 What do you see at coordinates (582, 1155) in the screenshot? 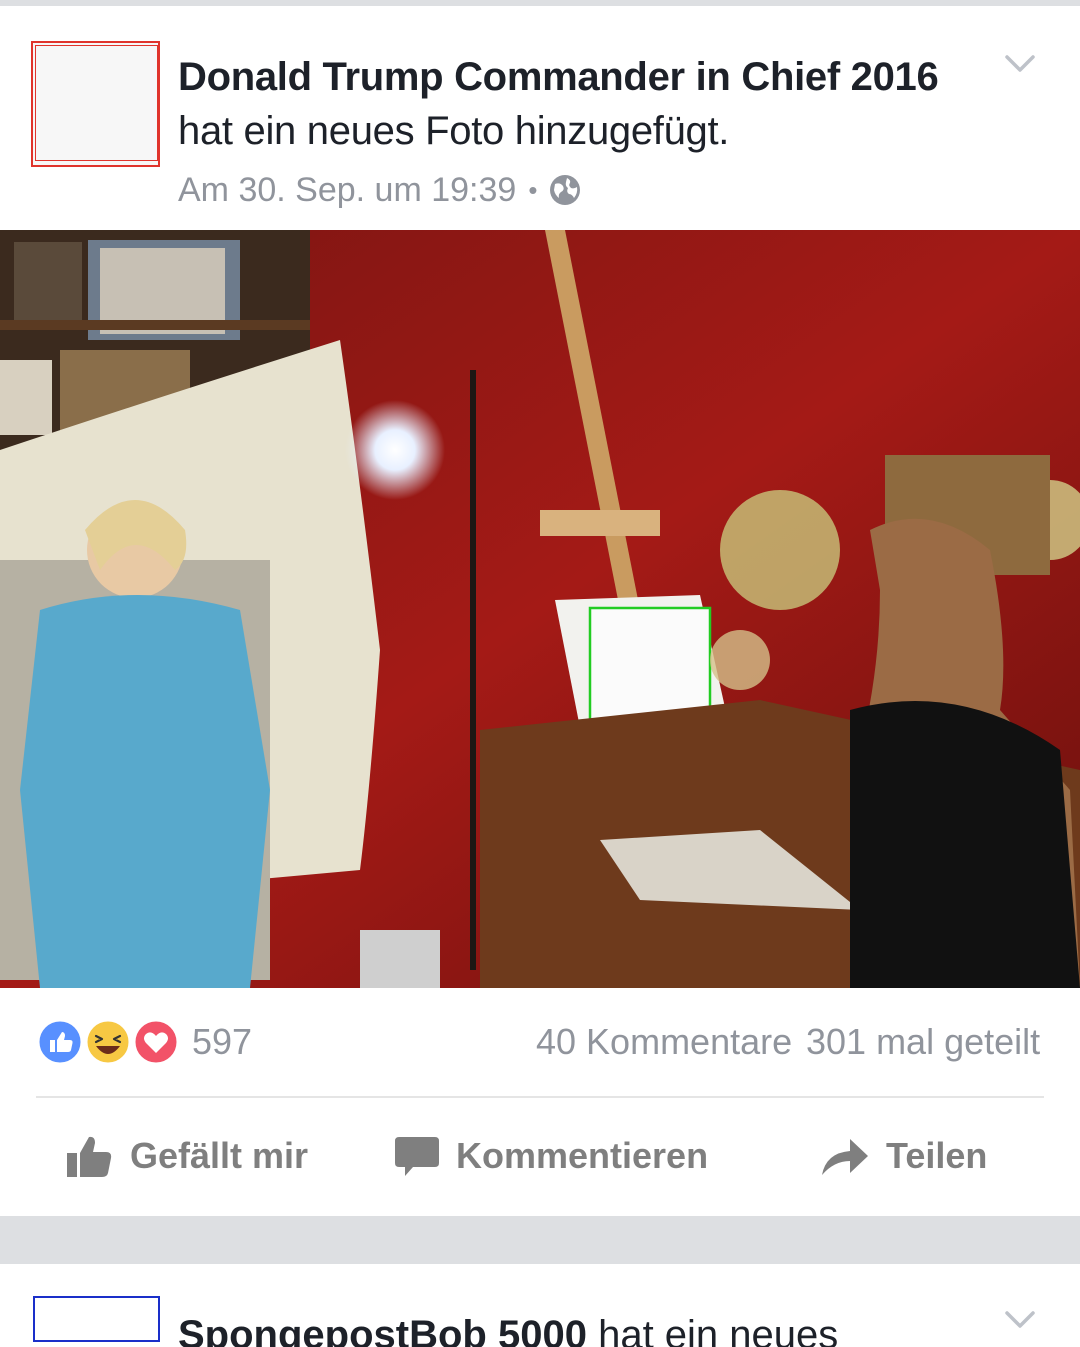
I see `comment-label: Kommentieren` at bounding box center [582, 1155].